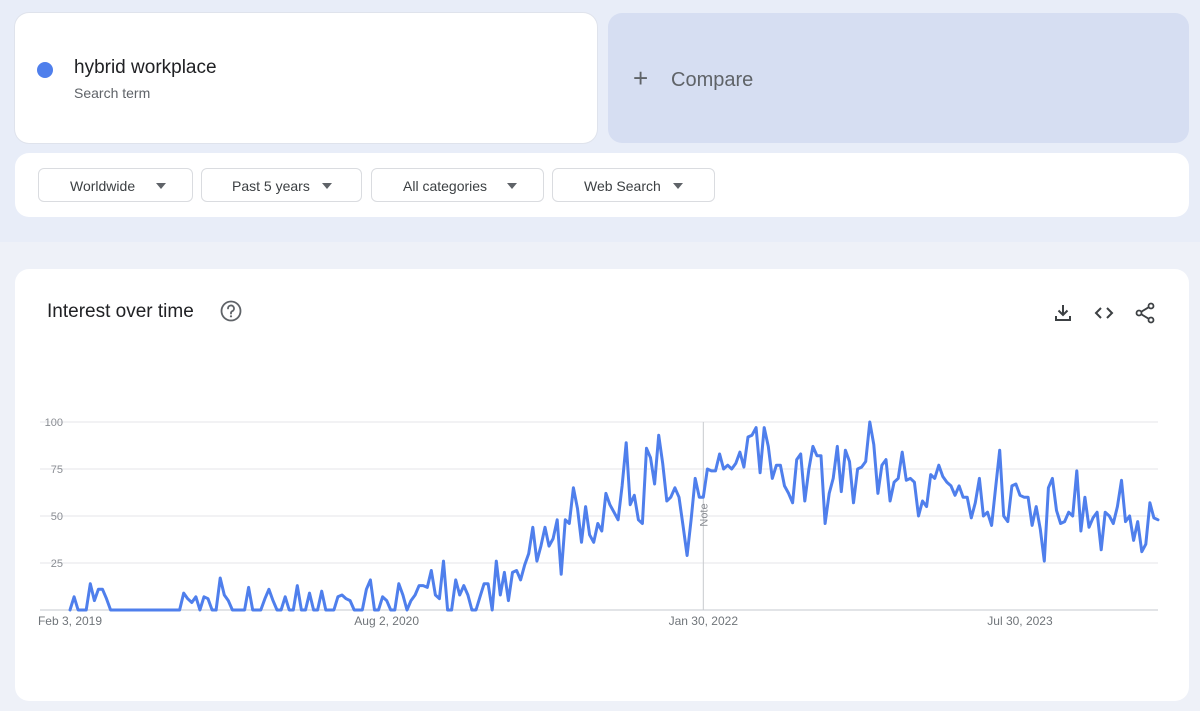 The height and width of the screenshot is (711, 1200). What do you see at coordinates (54, 423) in the screenshot?
I see `y-tick-label: 100` at bounding box center [54, 423].